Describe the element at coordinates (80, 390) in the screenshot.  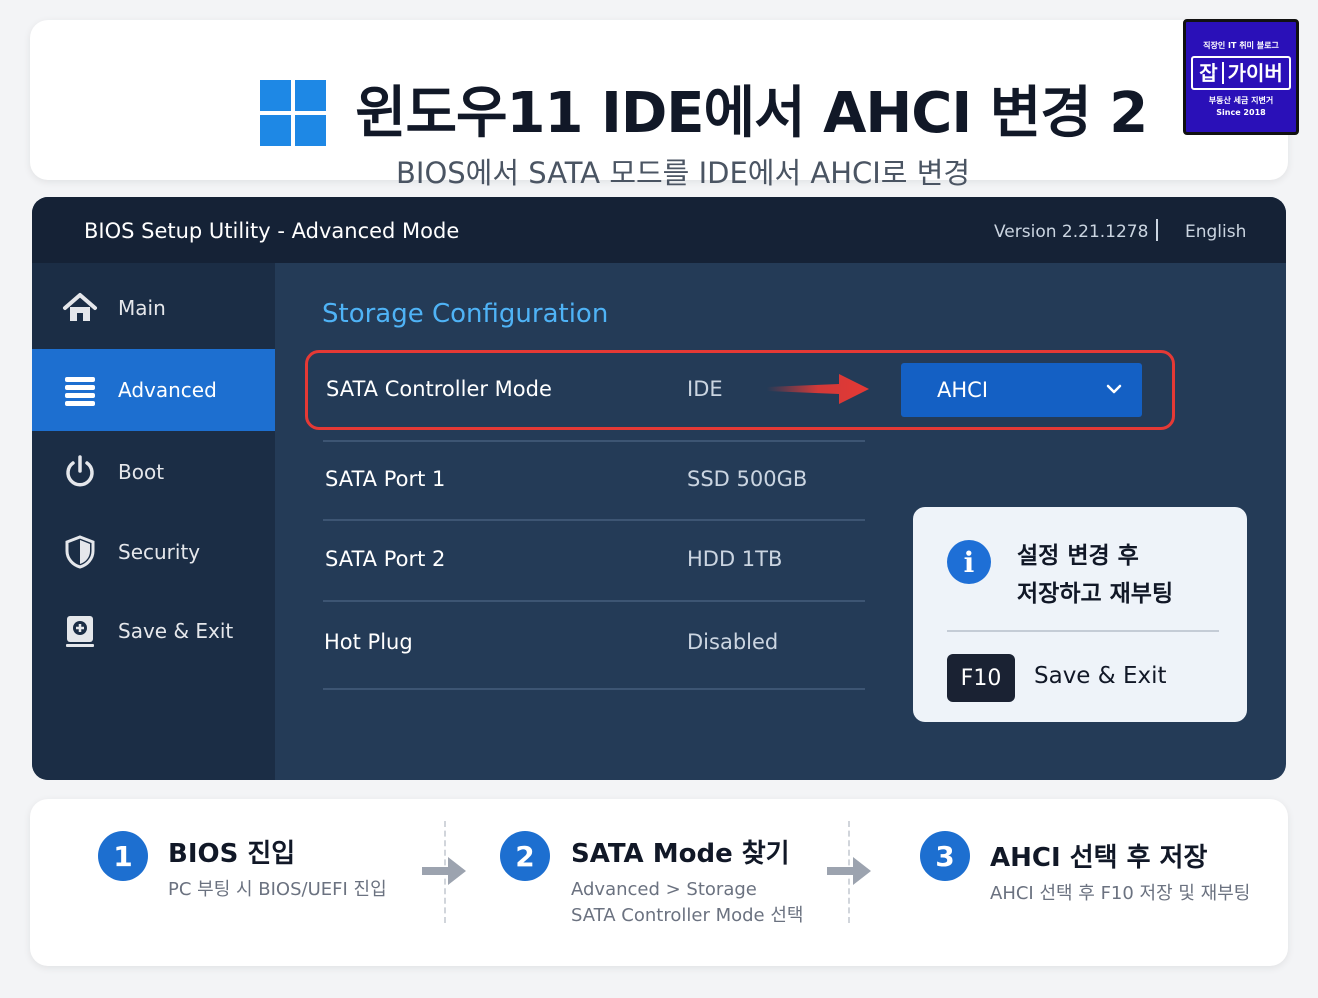
I see `list-icon` at that location.